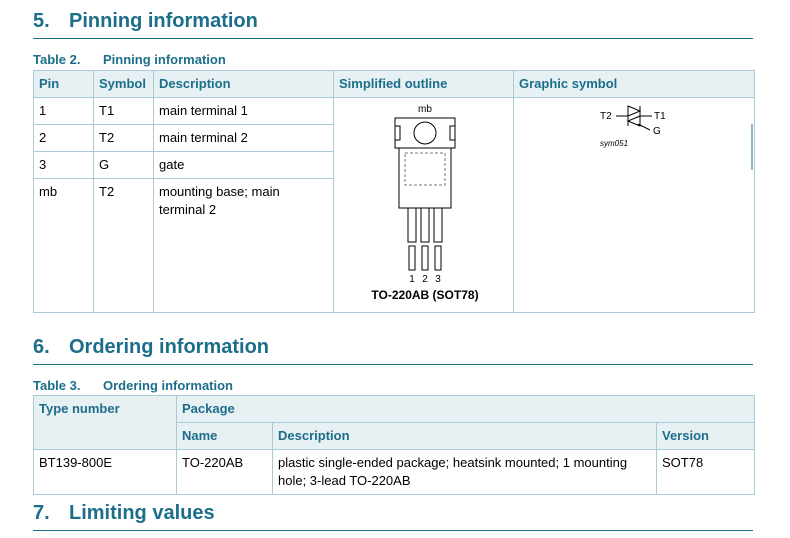 The height and width of the screenshot is (538, 790). What do you see at coordinates (123, 165) in the screenshot?
I see `symbol-cell: G` at bounding box center [123, 165].